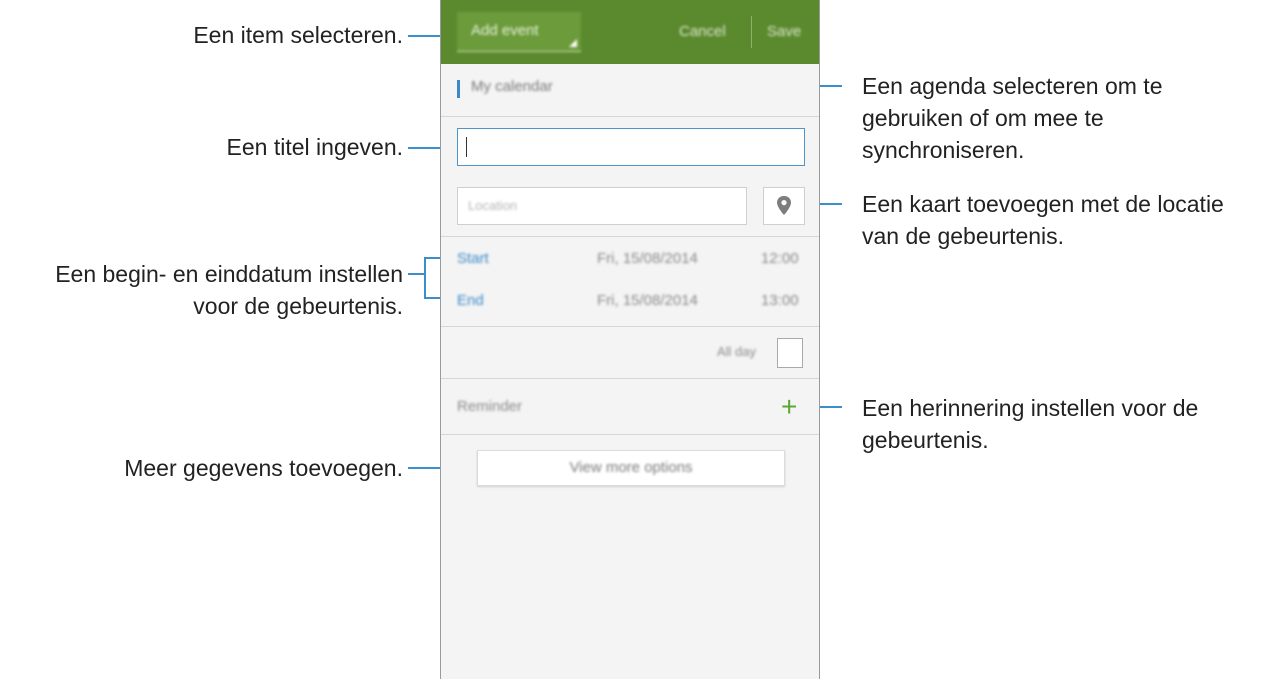  I want to click on map-button, so click(784, 206).